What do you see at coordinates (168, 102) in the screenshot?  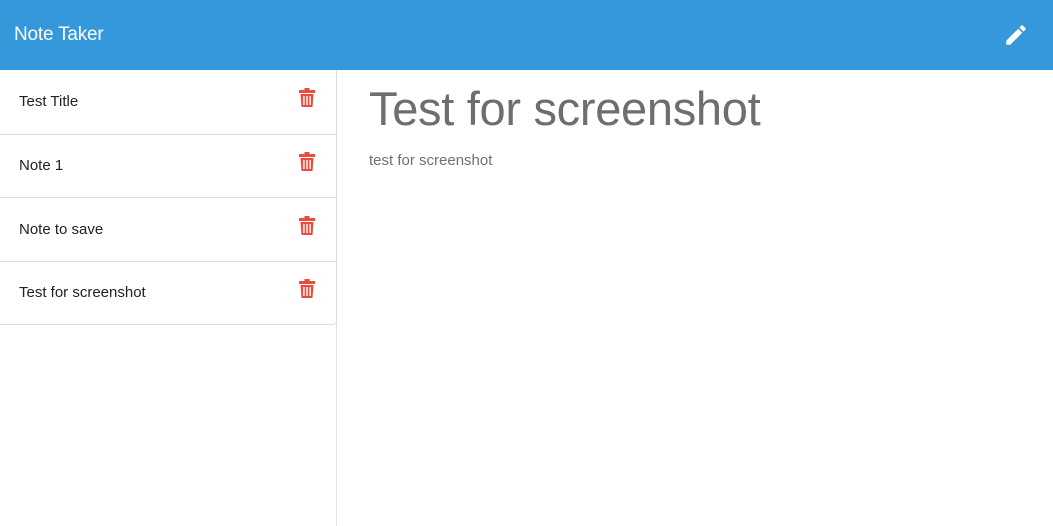 I see `list-item: Test Title` at bounding box center [168, 102].